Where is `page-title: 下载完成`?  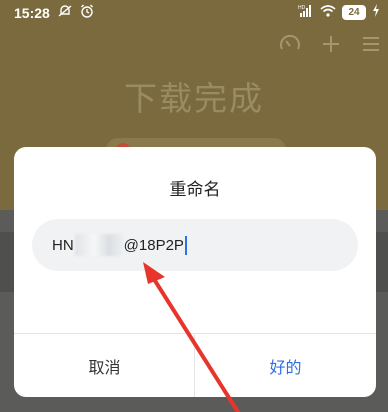 page-title: 下载完成 is located at coordinates (194, 98).